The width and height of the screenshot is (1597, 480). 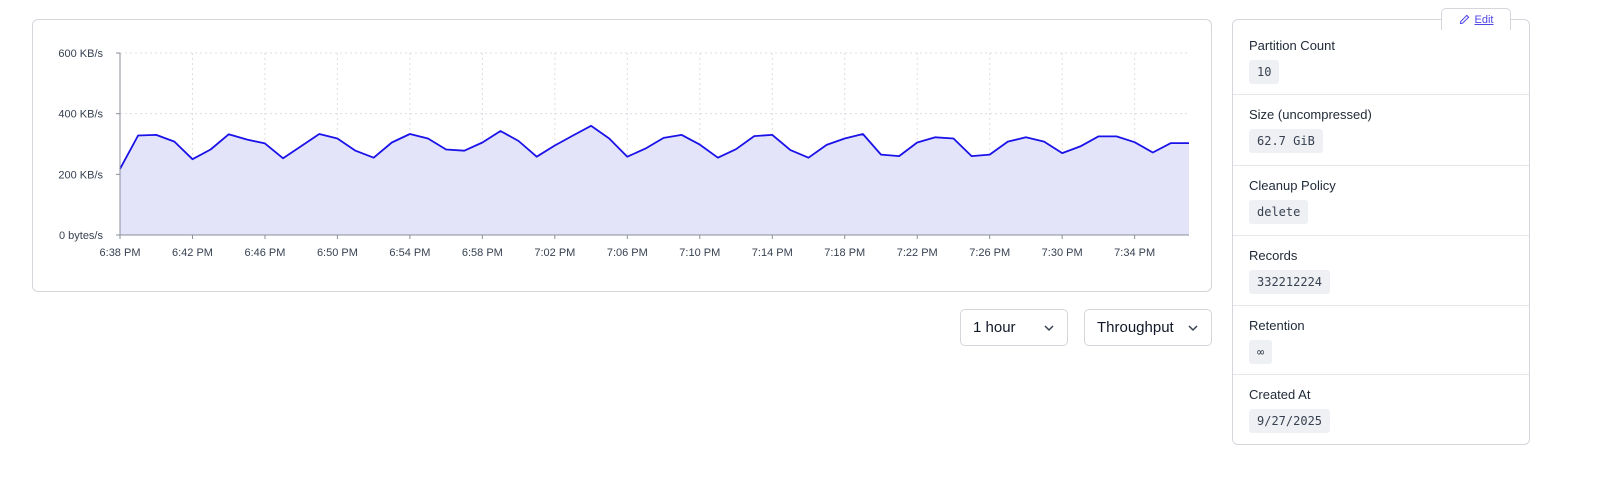 I want to click on property-value: 62.7 GiB, so click(x=1286, y=141).